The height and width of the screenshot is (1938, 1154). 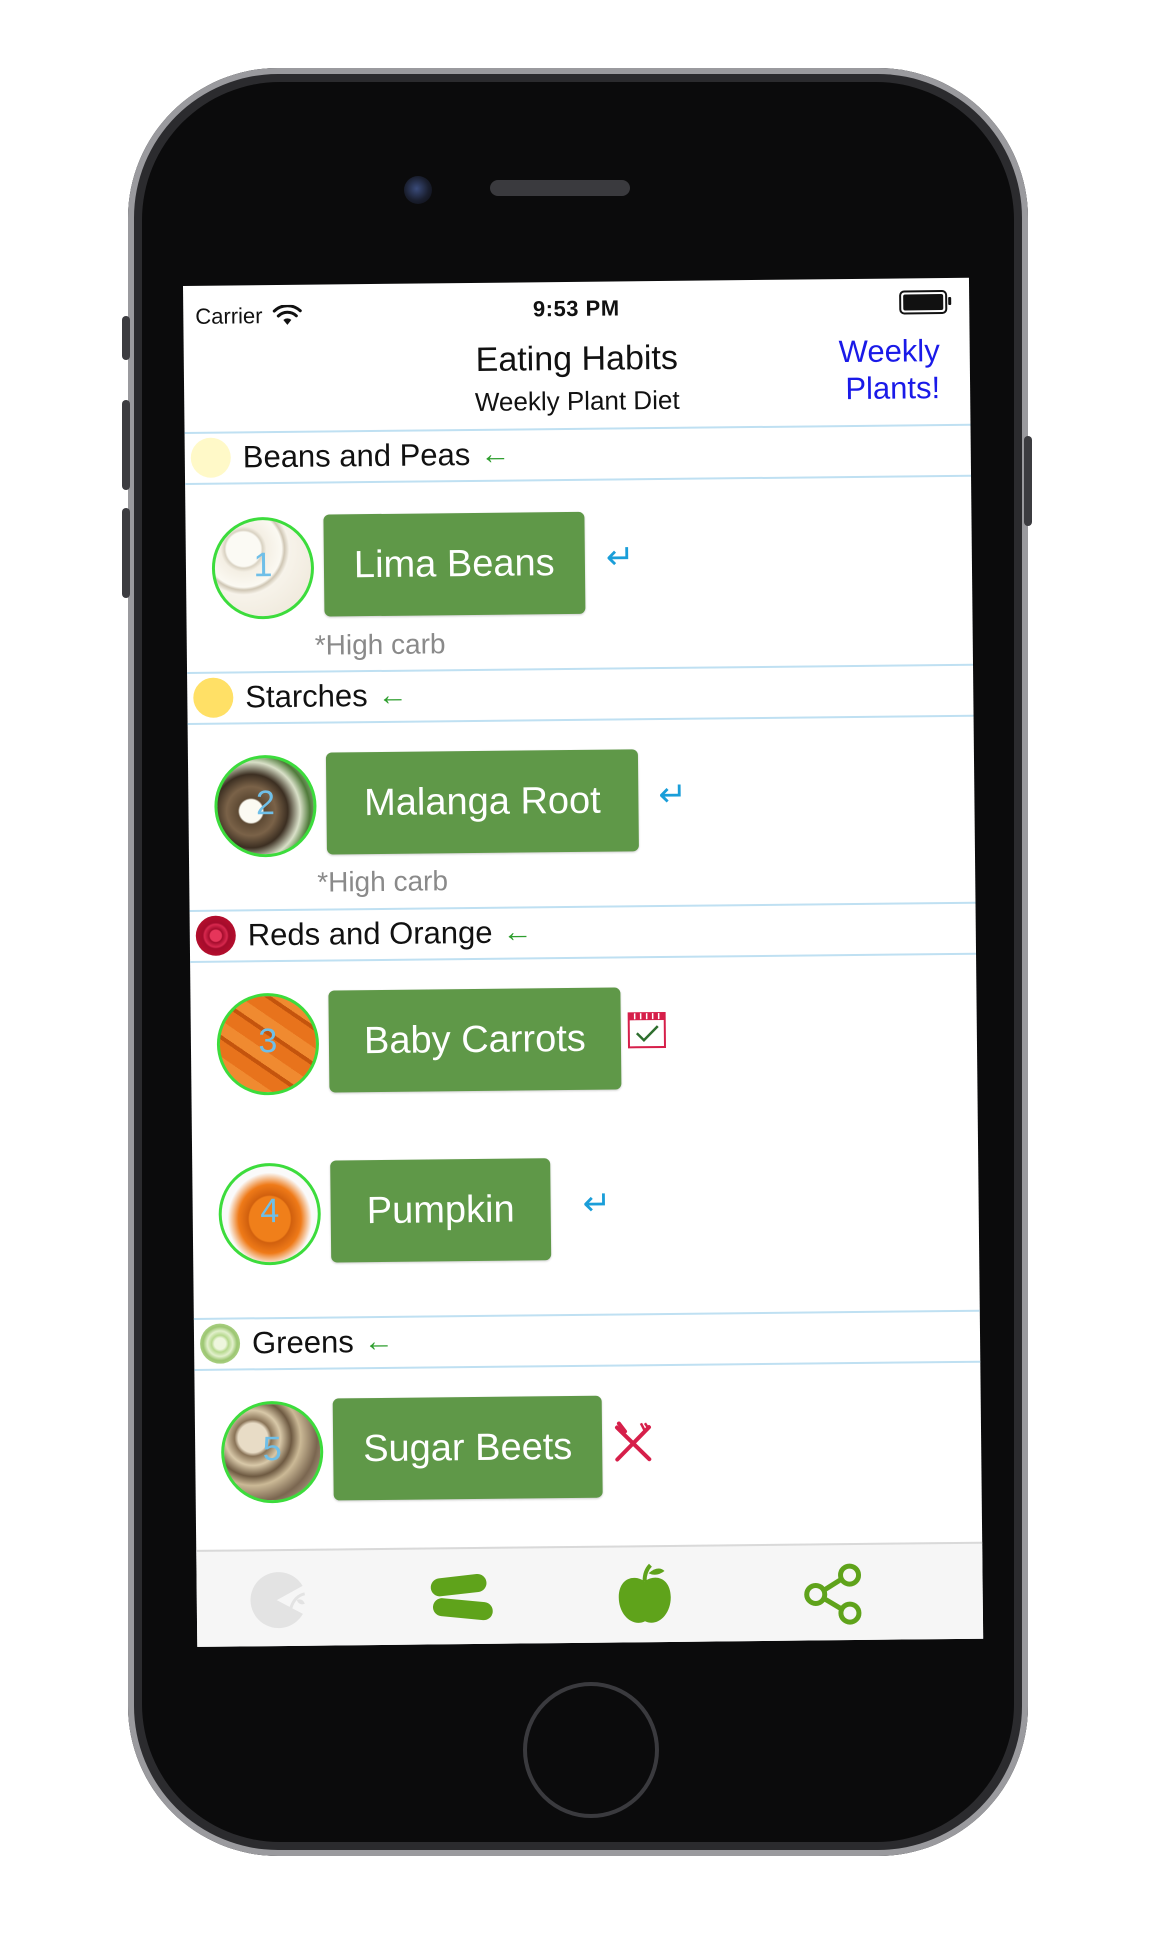 What do you see at coordinates (578, 454) in the screenshot?
I see `section-header-beans-and-peas: Beans and Peas ←` at bounding box center [578, 454].